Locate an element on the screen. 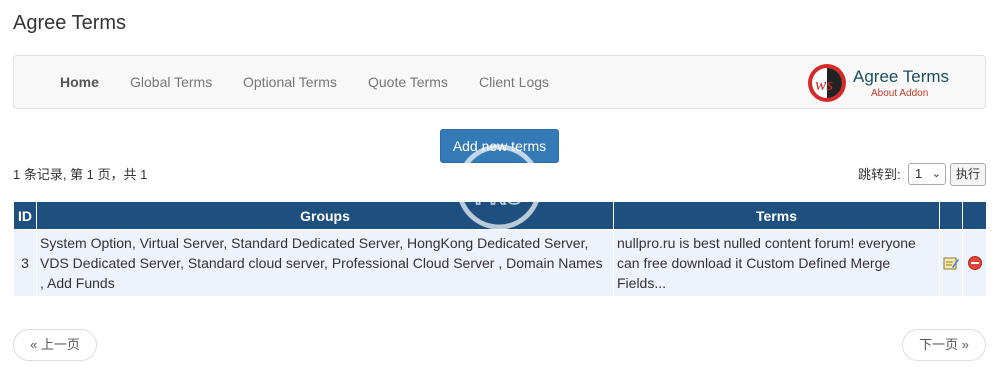 Image resolution: width=996 pixels, height=370 pixels. table-header-row: ID Groups Terms is located at coordinates (500, 215).